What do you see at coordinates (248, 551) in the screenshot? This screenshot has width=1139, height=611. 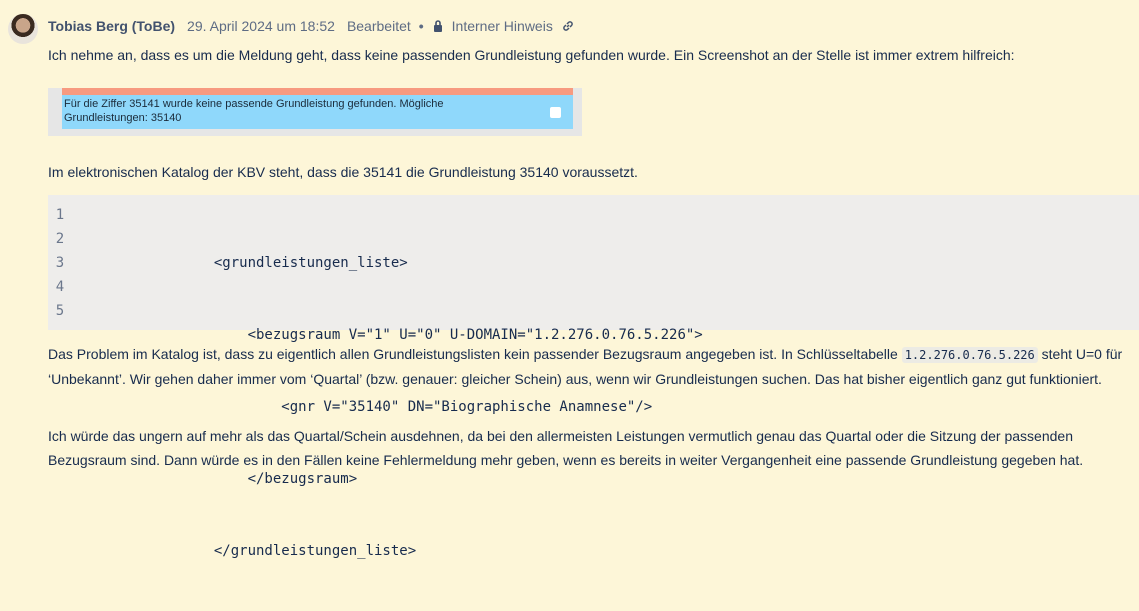 I see `code-line: </grundleistungen_liste>` at bounding box center [248, 551].